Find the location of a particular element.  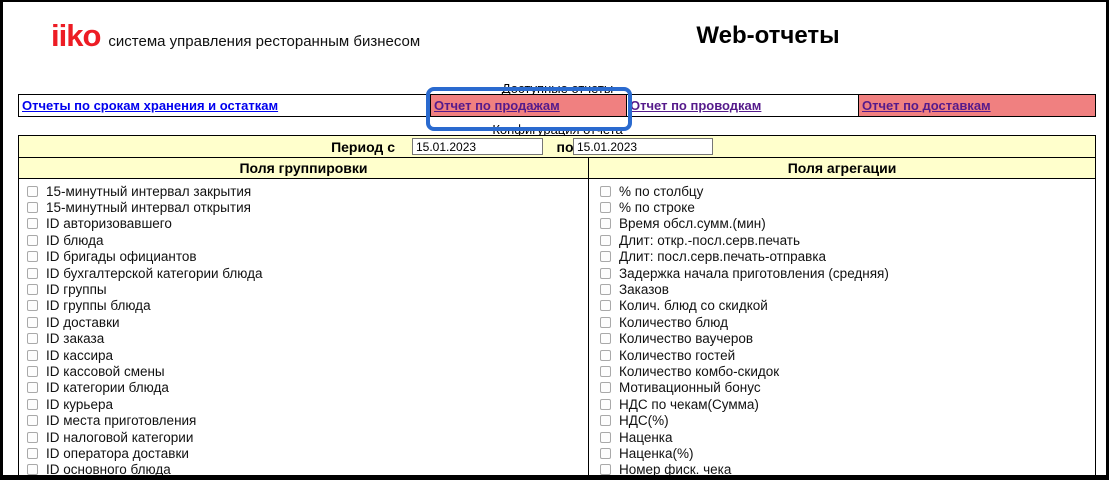

link-storage-report: Отчеты по срокам хранения и остаткам is located at coordinates (150, 105).